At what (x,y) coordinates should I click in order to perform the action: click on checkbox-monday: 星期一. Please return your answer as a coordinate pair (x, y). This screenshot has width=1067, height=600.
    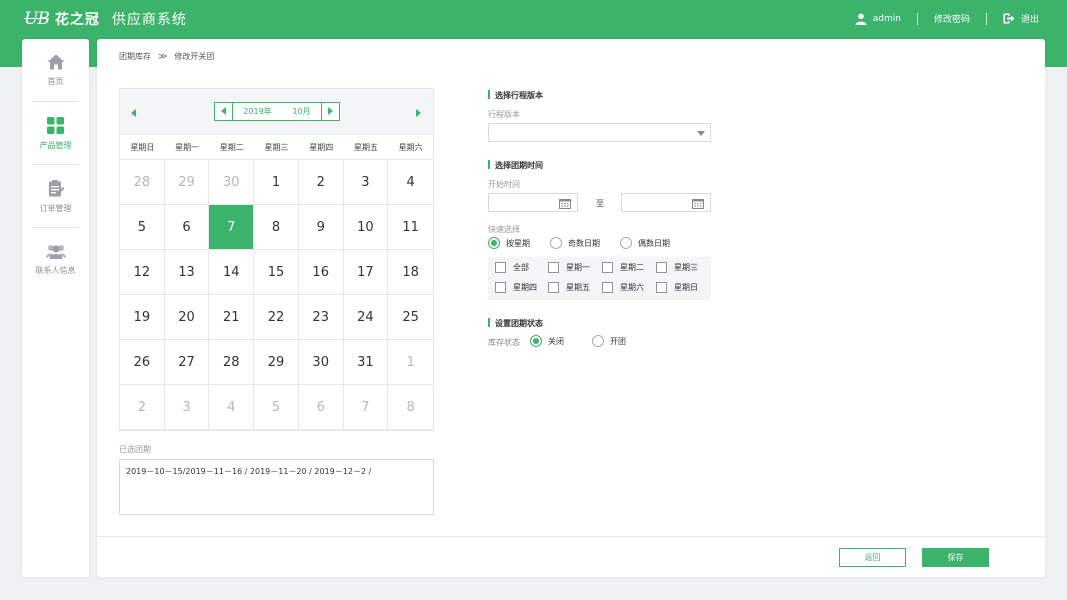
    Looking at the image, I should click on (569, 267).